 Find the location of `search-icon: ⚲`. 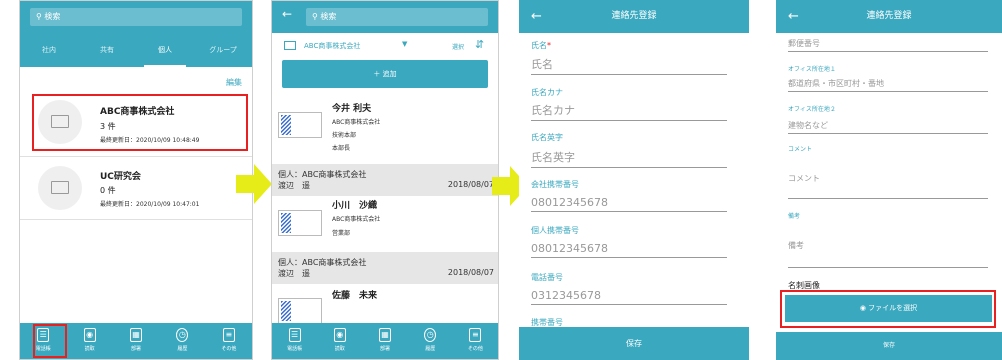

search-icon: ⚲ is located at coordinates (39, 16).